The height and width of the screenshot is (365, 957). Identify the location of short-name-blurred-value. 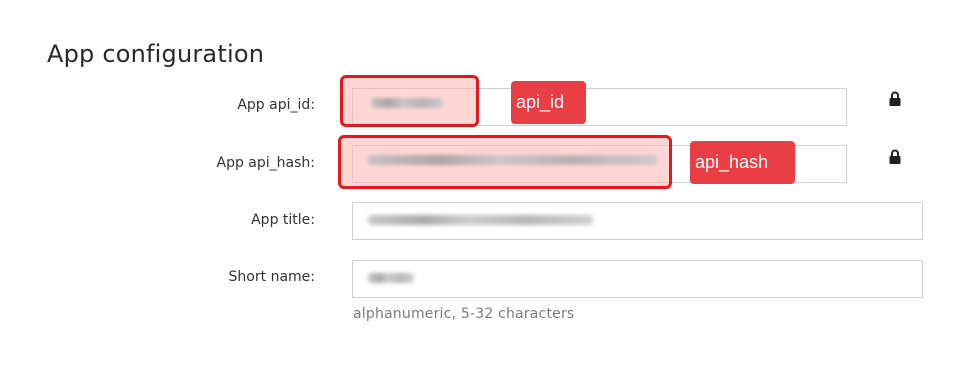
(391, 278).